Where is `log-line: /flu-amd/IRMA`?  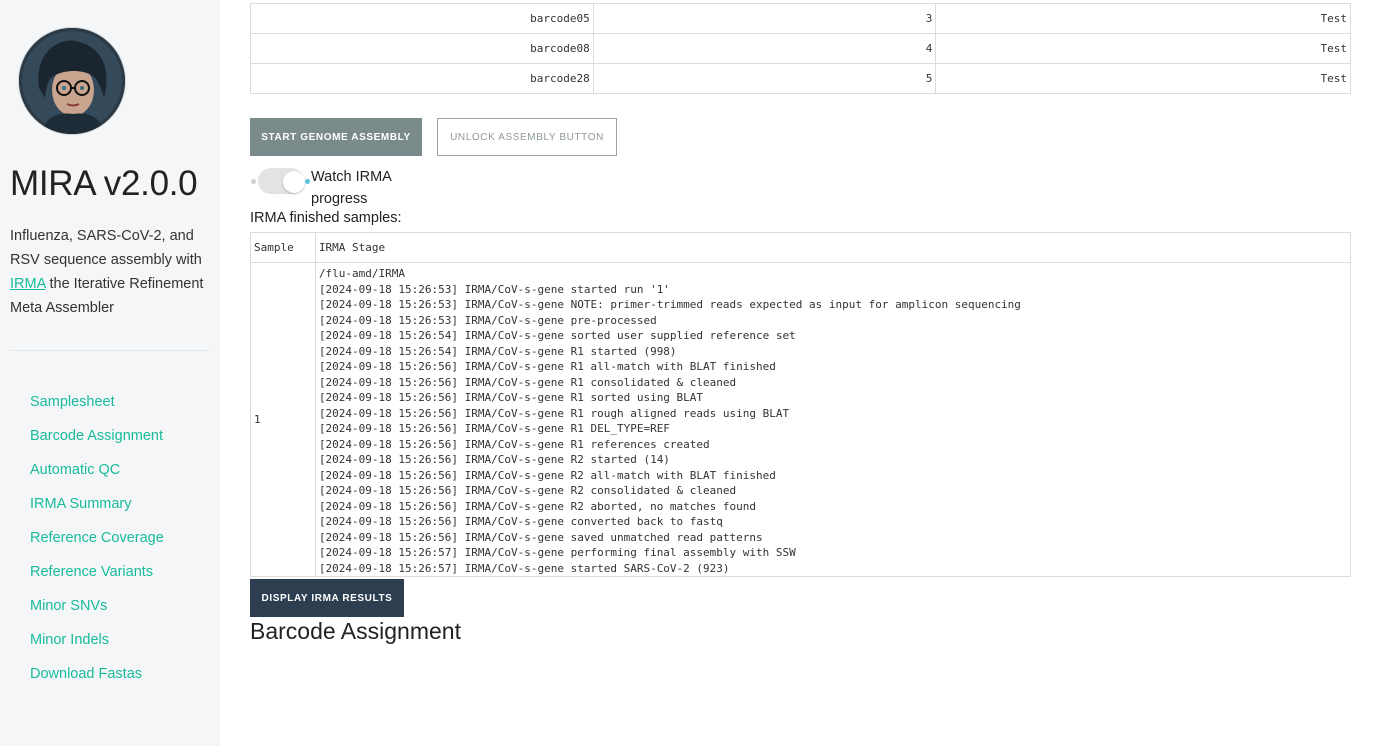 log-line: /flu-amd/IRMA is located at coordinates (362, 273).